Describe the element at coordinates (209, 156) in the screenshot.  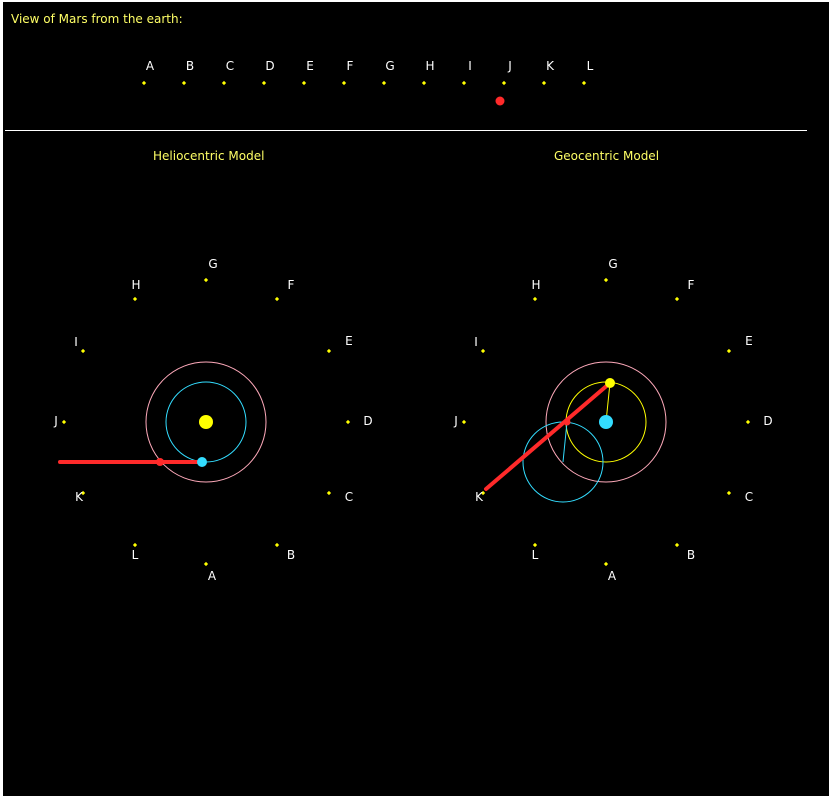
I see `heliocentric-title: Heliocentric Model` at that location.